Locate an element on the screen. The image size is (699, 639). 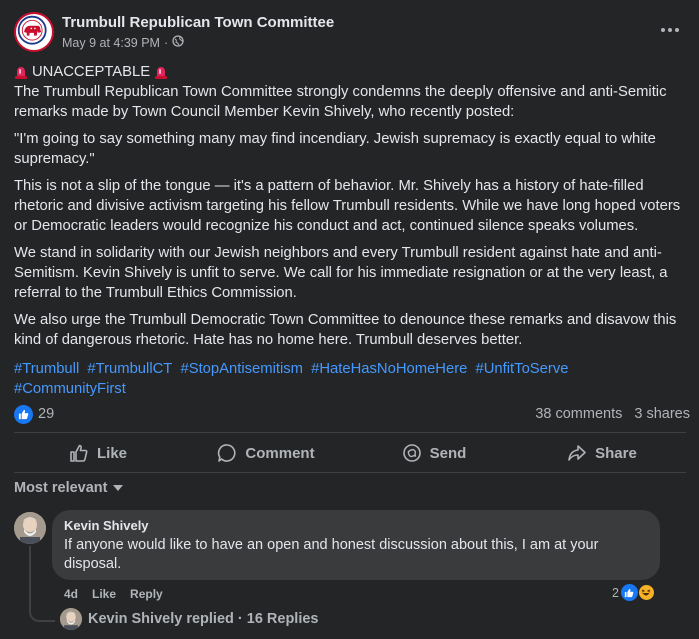
comment-like-button: Like is located at coordinates (104, 594).